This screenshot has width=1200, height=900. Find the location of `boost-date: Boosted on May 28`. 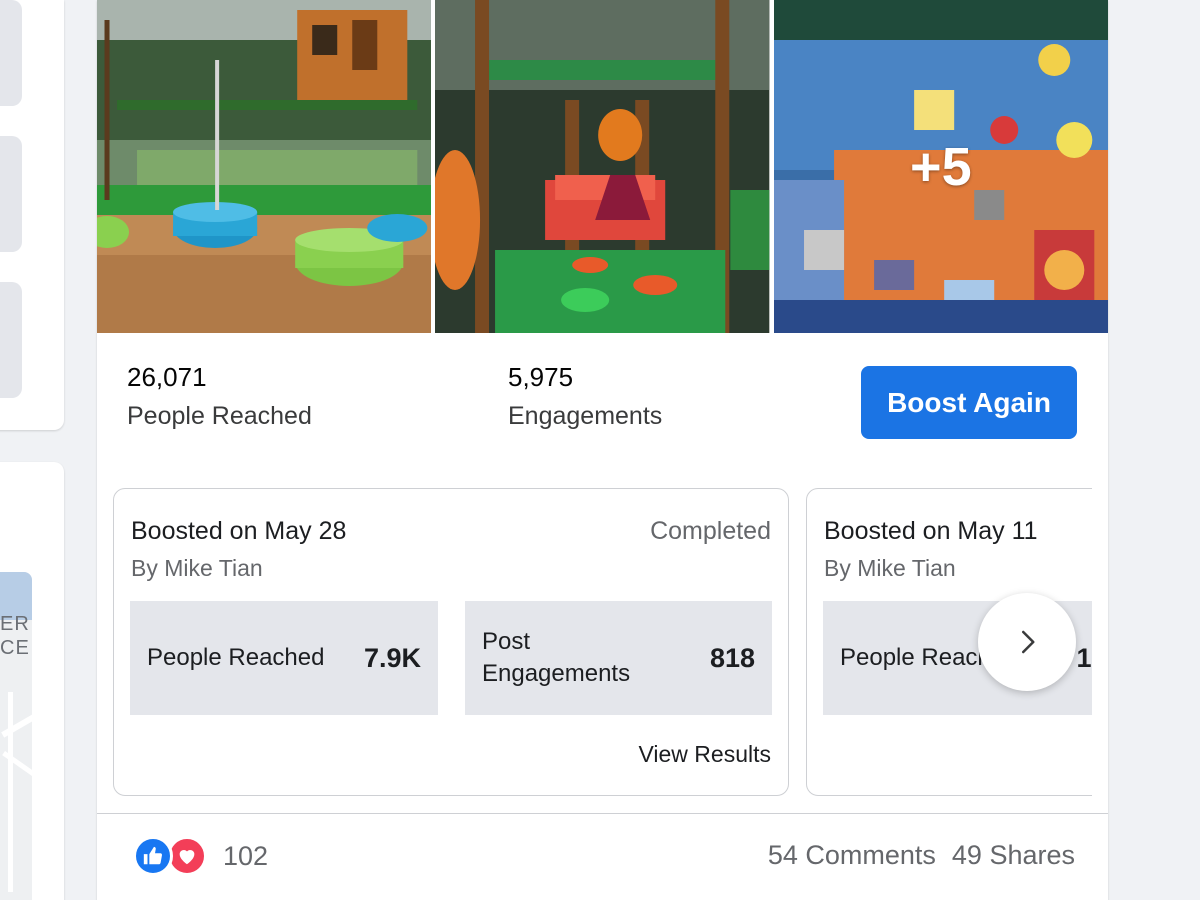

boost-date: Boosted on May 28 is located at coordinates (239, 531).